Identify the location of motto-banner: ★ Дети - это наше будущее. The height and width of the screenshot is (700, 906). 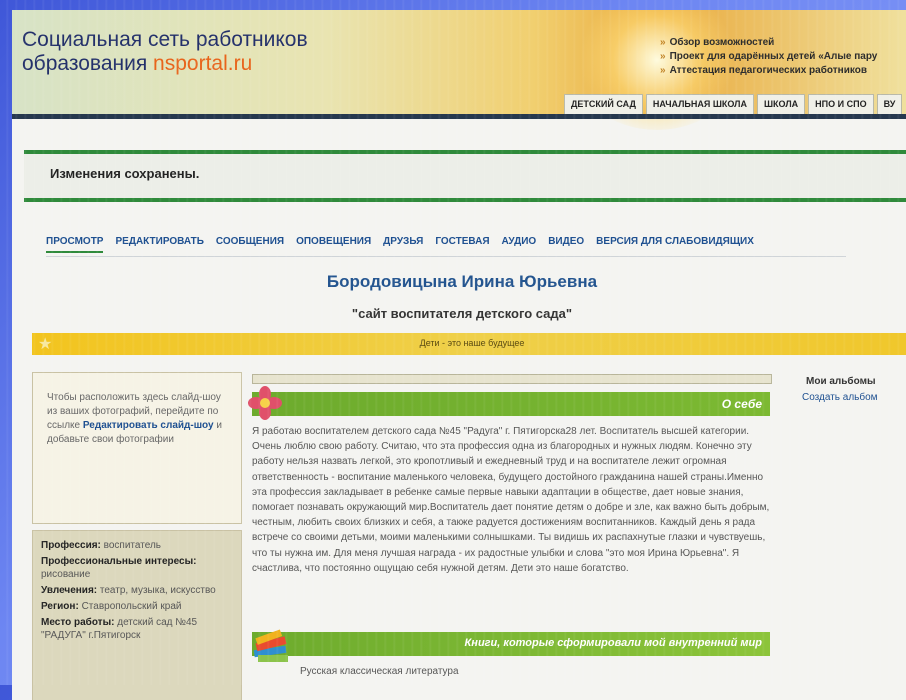
(469, 344).